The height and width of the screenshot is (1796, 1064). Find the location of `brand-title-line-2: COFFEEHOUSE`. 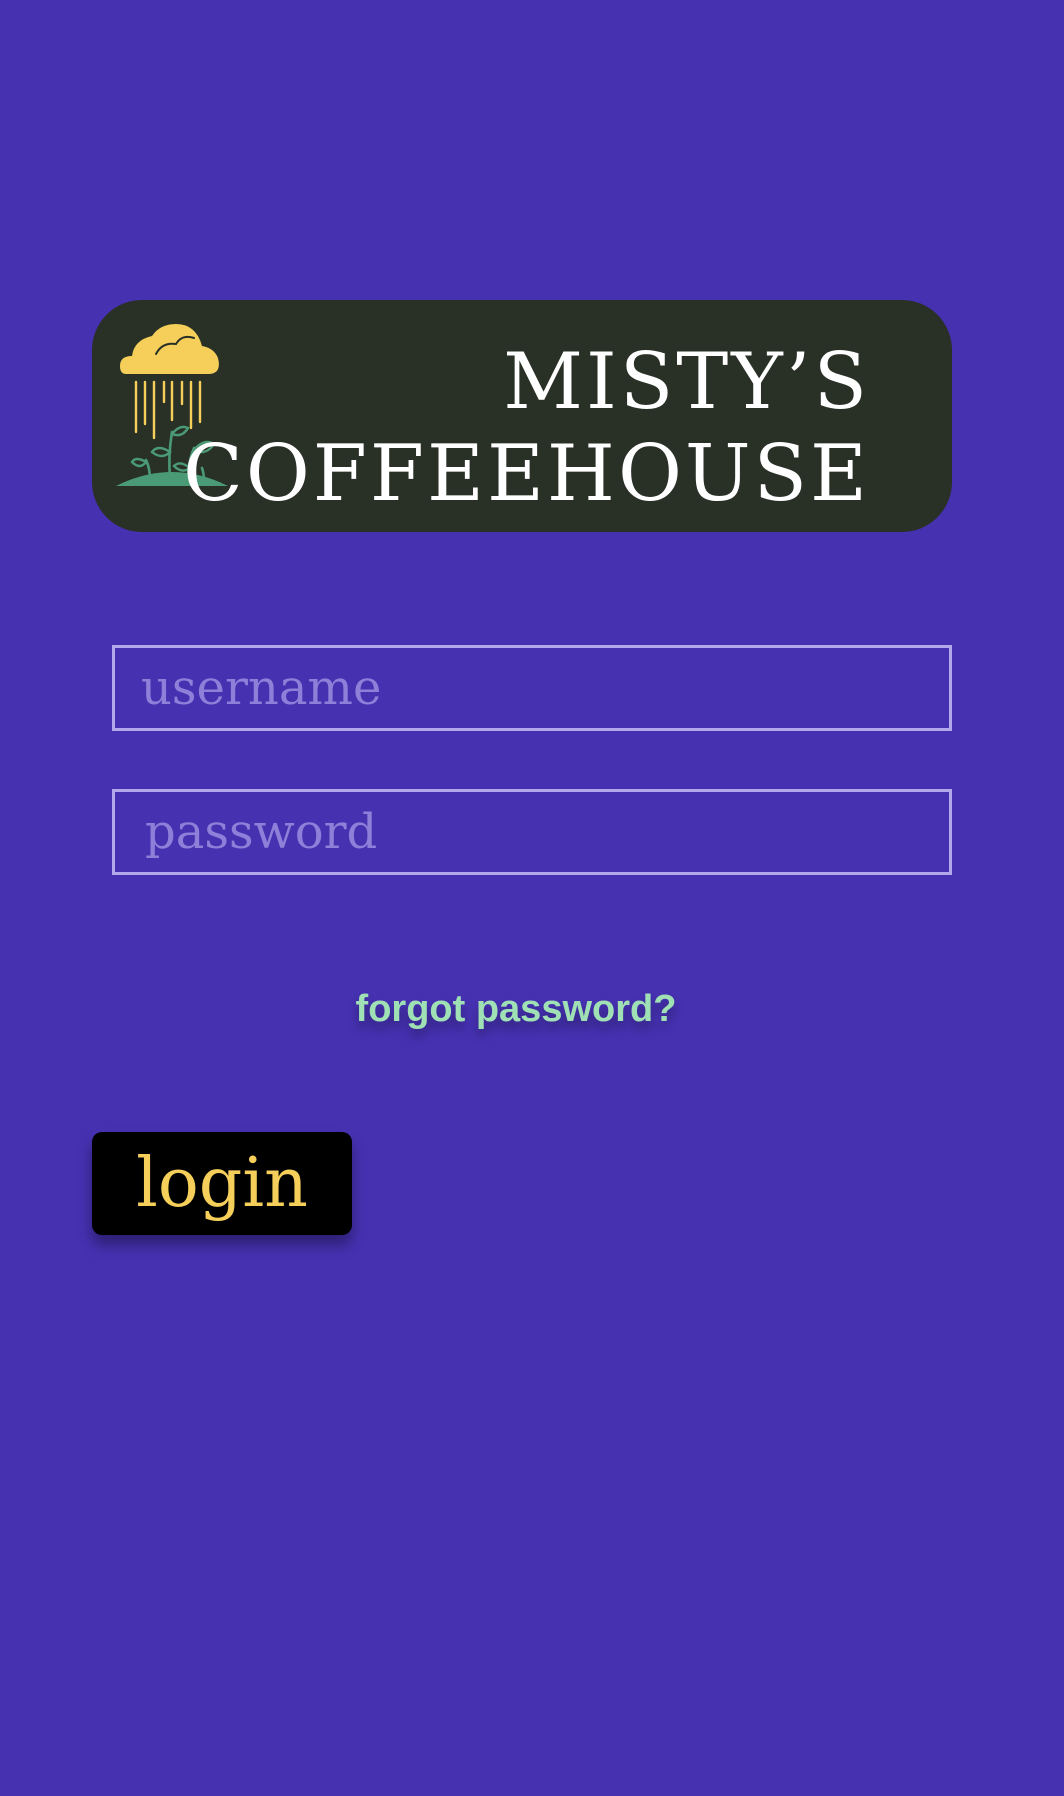

brand-title-line-2: COFFEEHOUSE is located at coordinates (526, 474).